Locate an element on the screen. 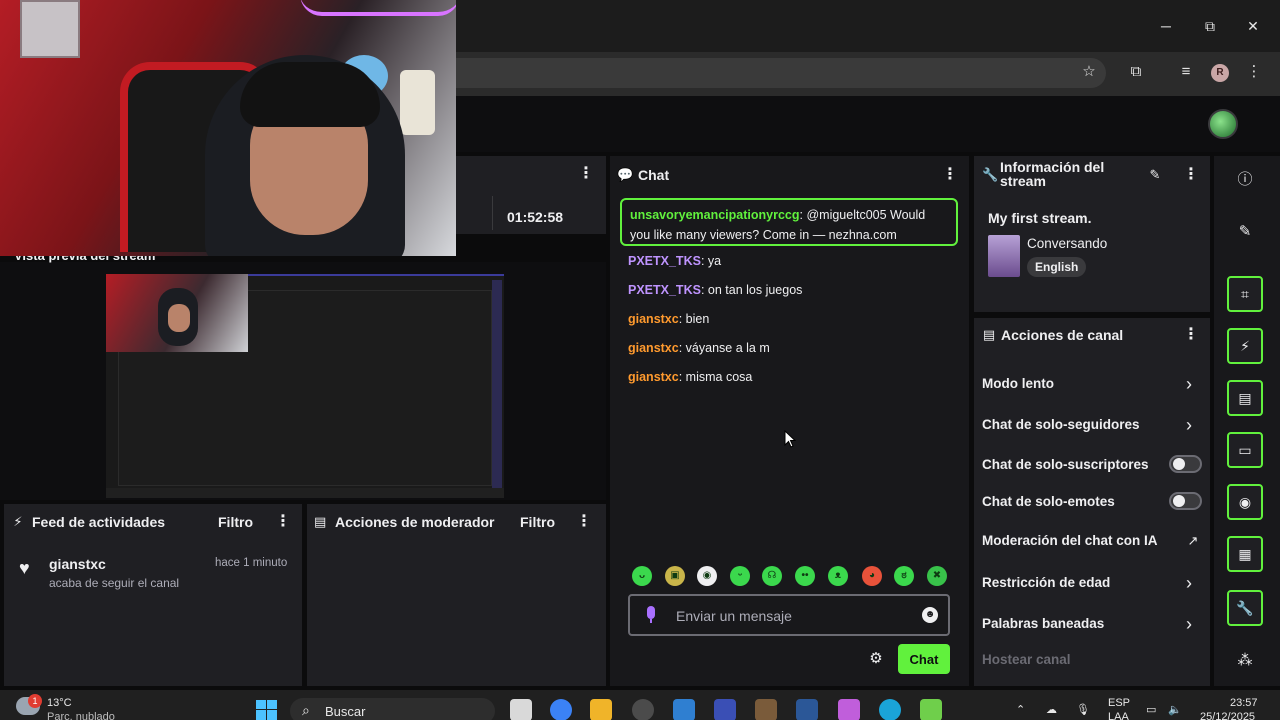 This screenshot has width=1280, height=720. windows-start-icon is located at coordinates (267, 710).